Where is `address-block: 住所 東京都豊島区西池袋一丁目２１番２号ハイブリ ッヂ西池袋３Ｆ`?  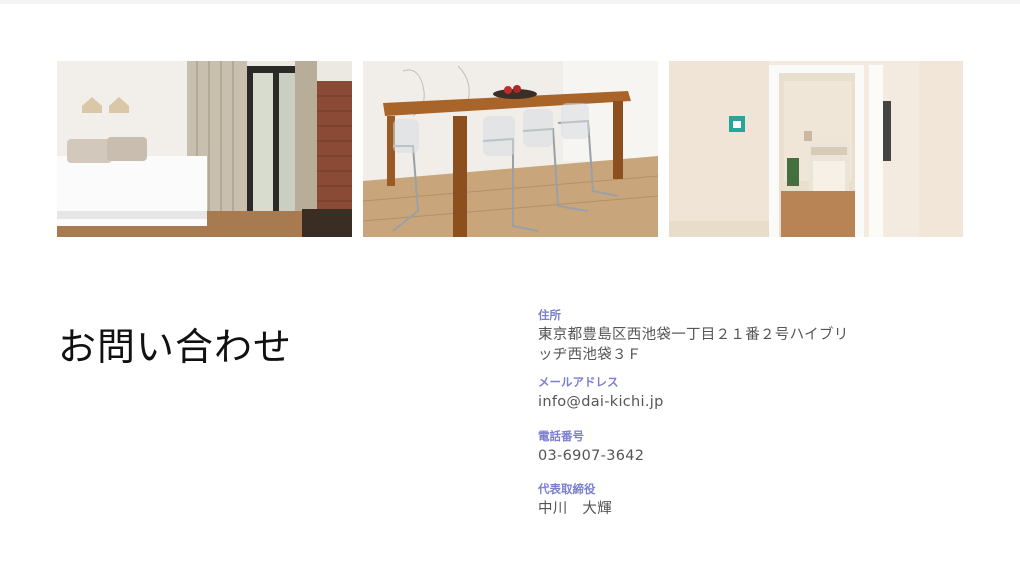
address-block: 住所 東京都豊島区西池袋一丁目２１番２号ハイブリ ッヂ西池袋３Ｆ is located at coordinates (703, 336).